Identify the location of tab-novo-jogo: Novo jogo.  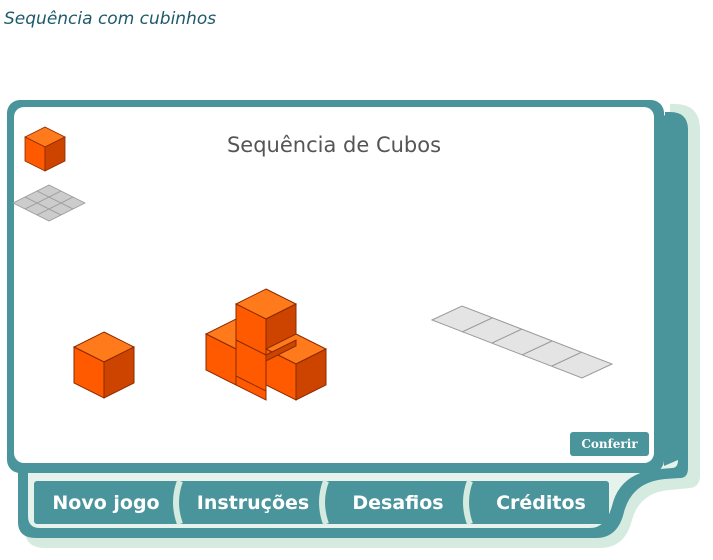
(106, 503).